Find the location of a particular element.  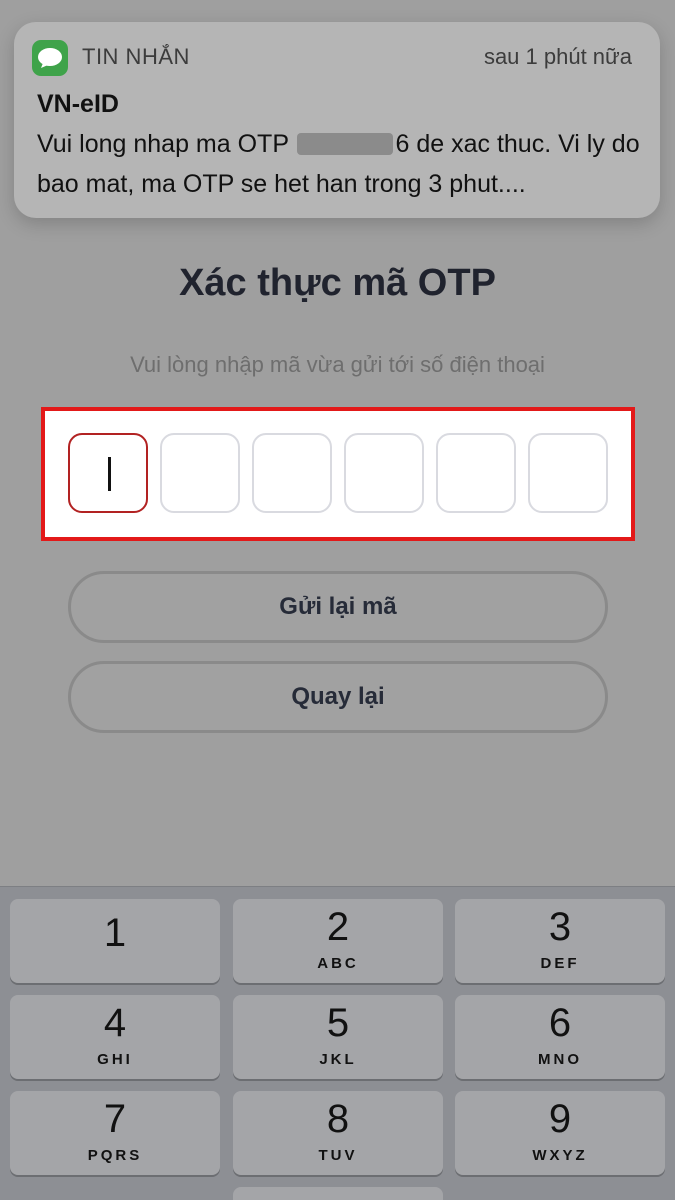

key-8: 8 TUV is located at coordinates (338, 1133).